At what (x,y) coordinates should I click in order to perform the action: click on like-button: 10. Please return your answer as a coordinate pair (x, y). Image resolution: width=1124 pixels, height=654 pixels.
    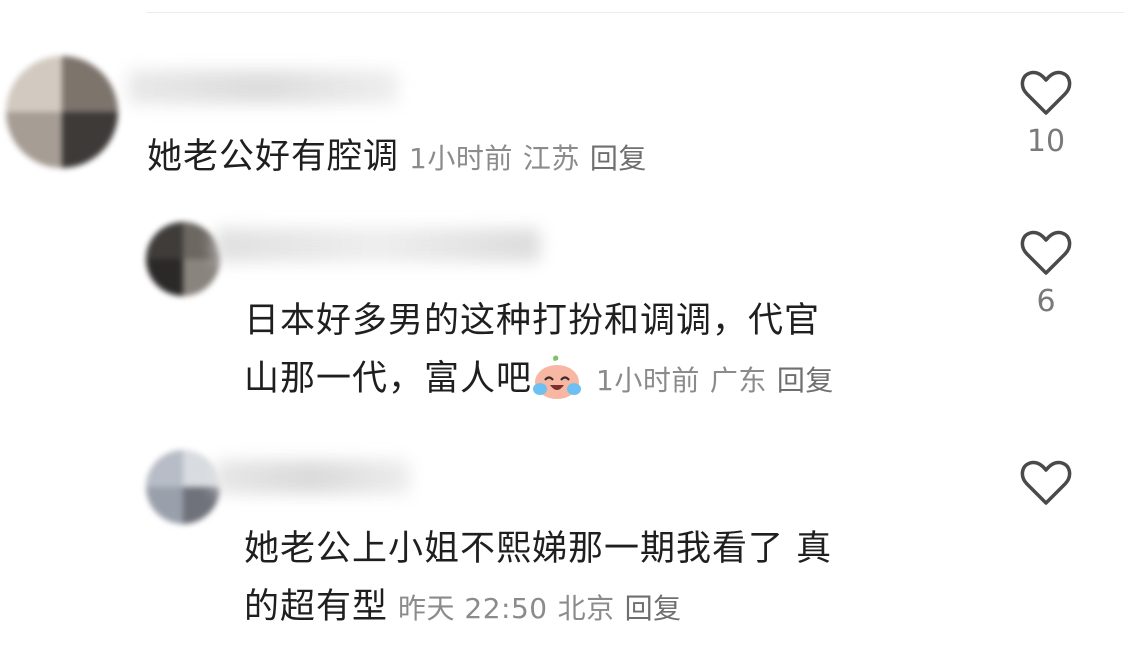
    Looking at the image, I should click on (1046, 114).